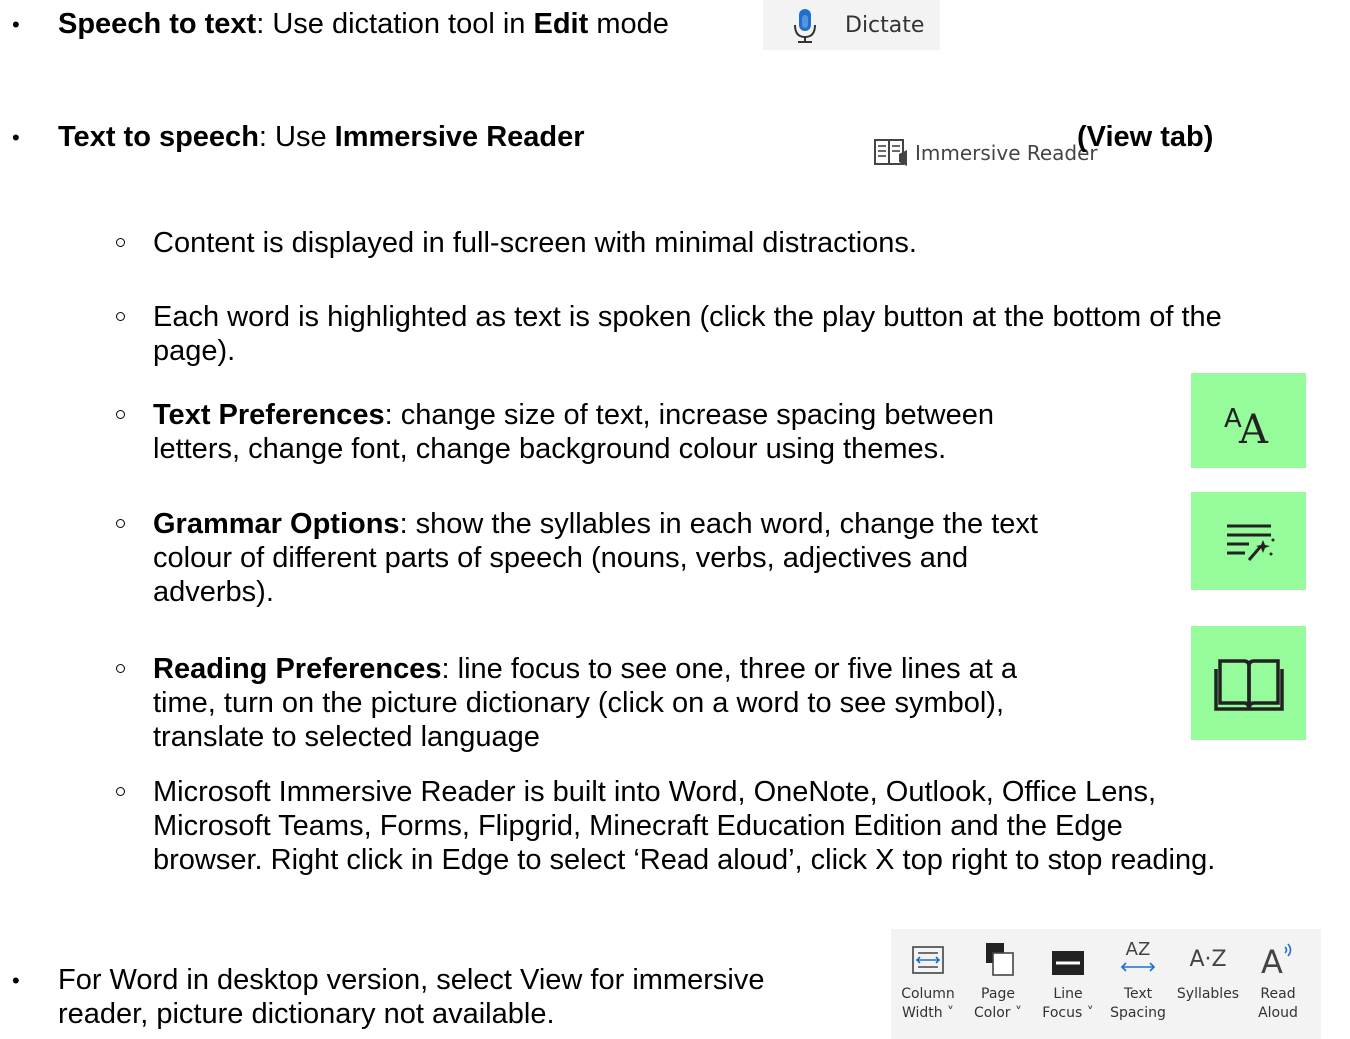  I want to click on text-to-speech-heading: Text to speech, so click(158, 137).